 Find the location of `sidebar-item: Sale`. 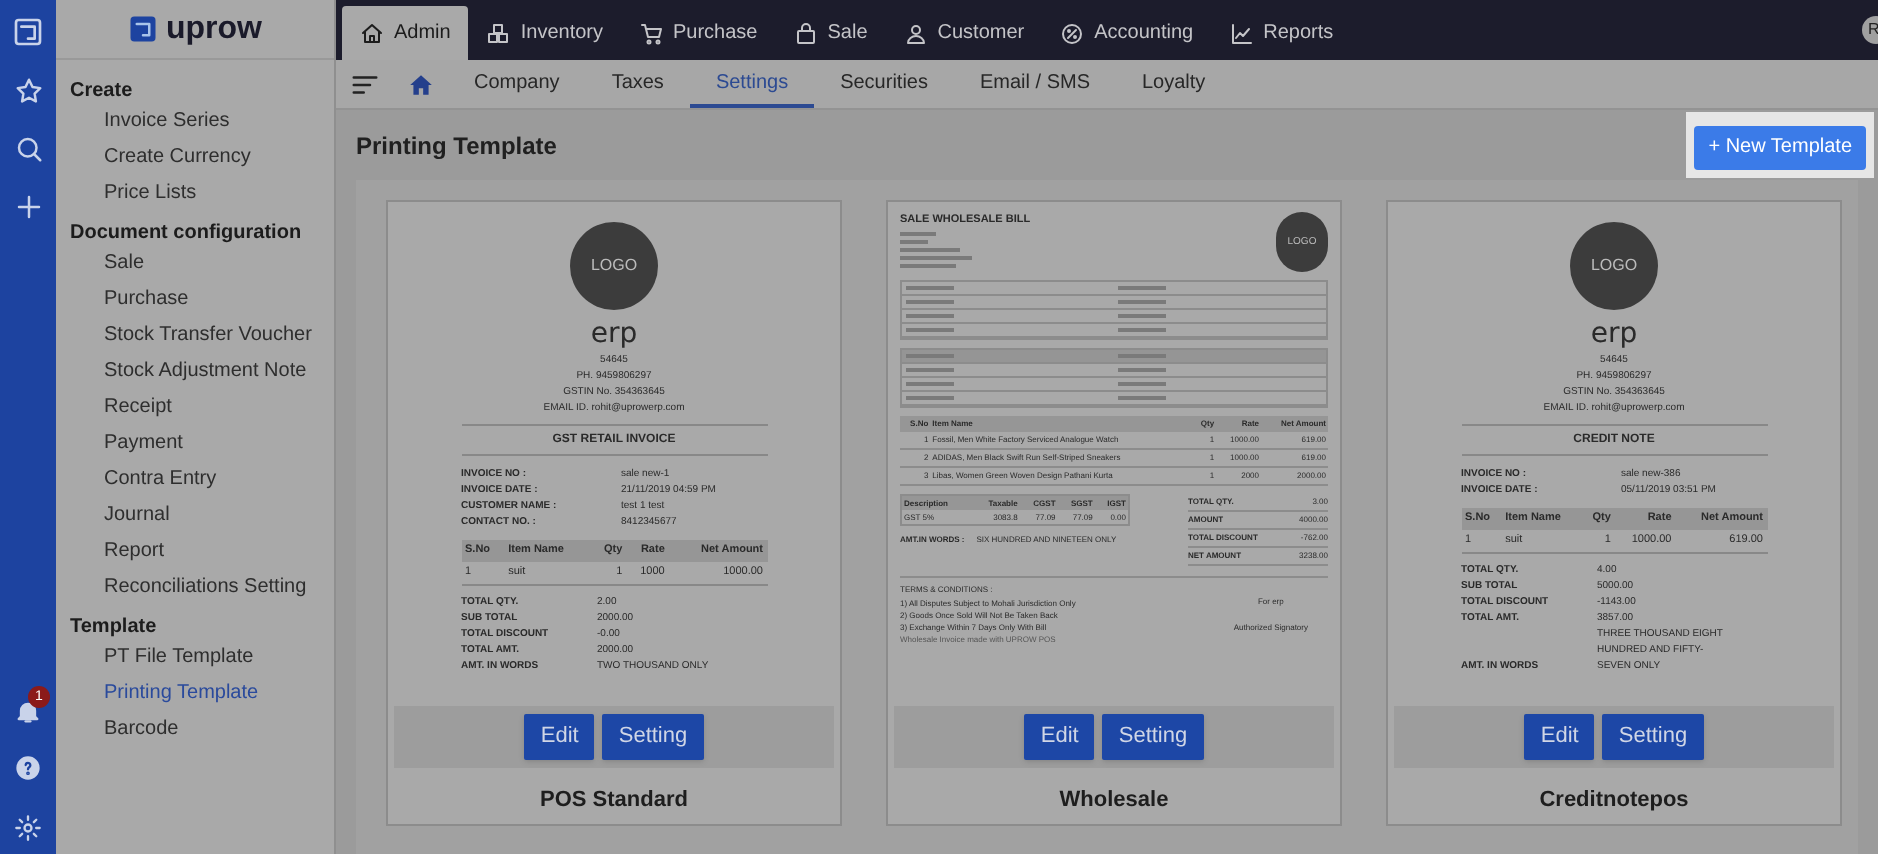

sidebar-item: Sale is located at coordinates (195, 264).